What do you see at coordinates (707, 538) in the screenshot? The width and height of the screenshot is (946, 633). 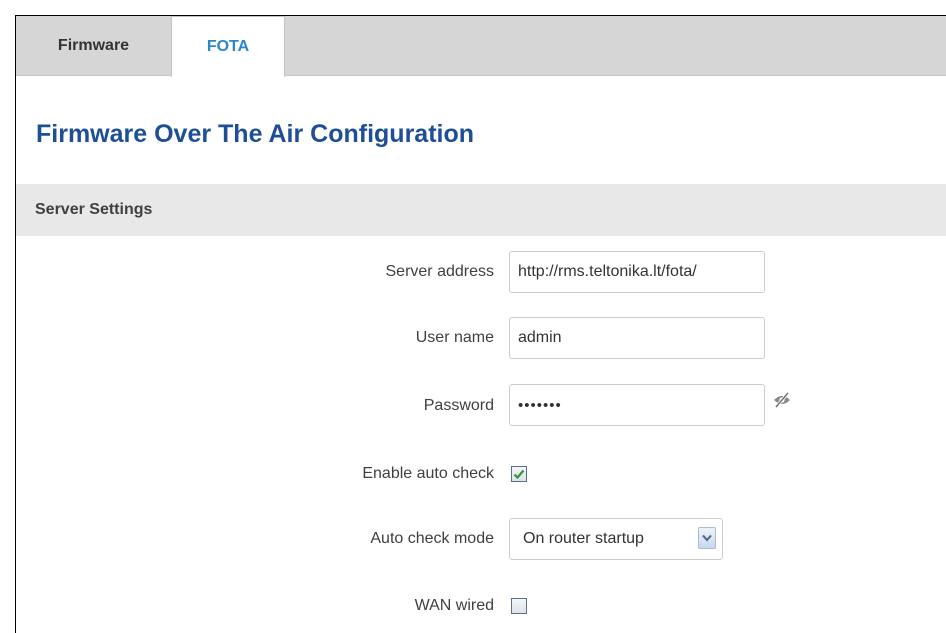 I see `chevron-down-icon` at bounding box center [707, 538].